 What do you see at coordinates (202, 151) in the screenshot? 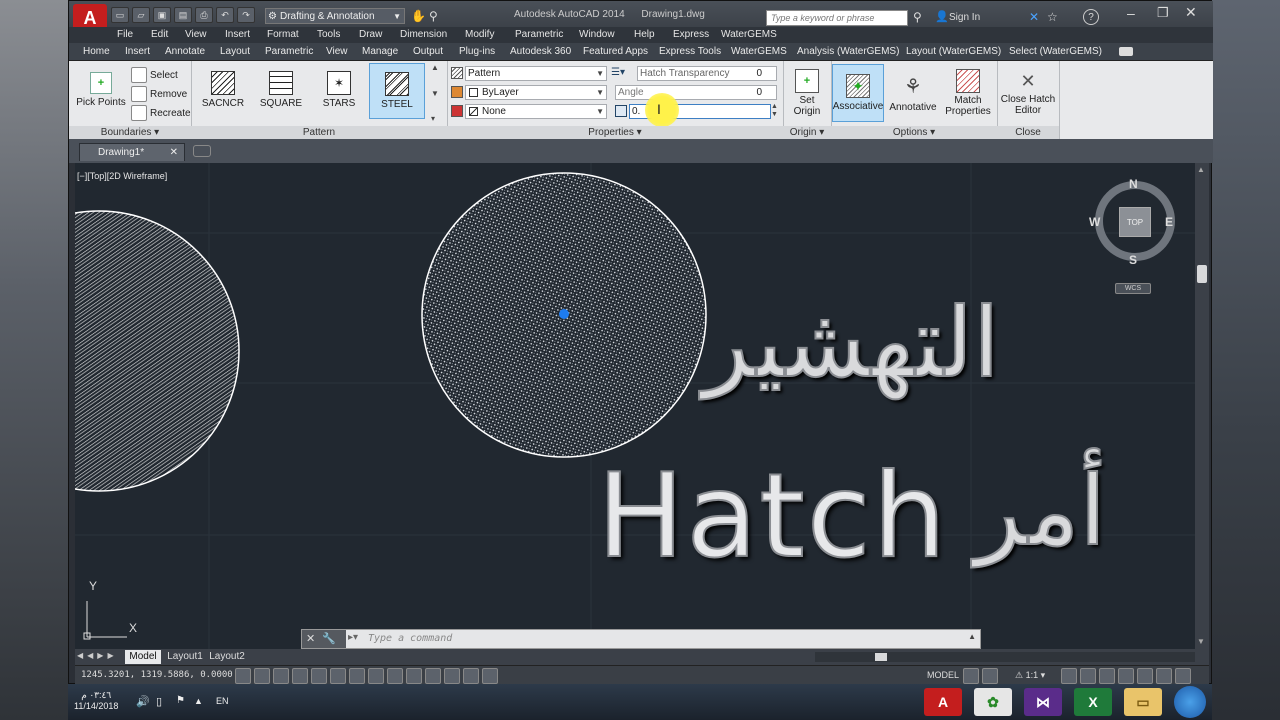
I see `new-tab-icon` at bounding box center [202, 151].